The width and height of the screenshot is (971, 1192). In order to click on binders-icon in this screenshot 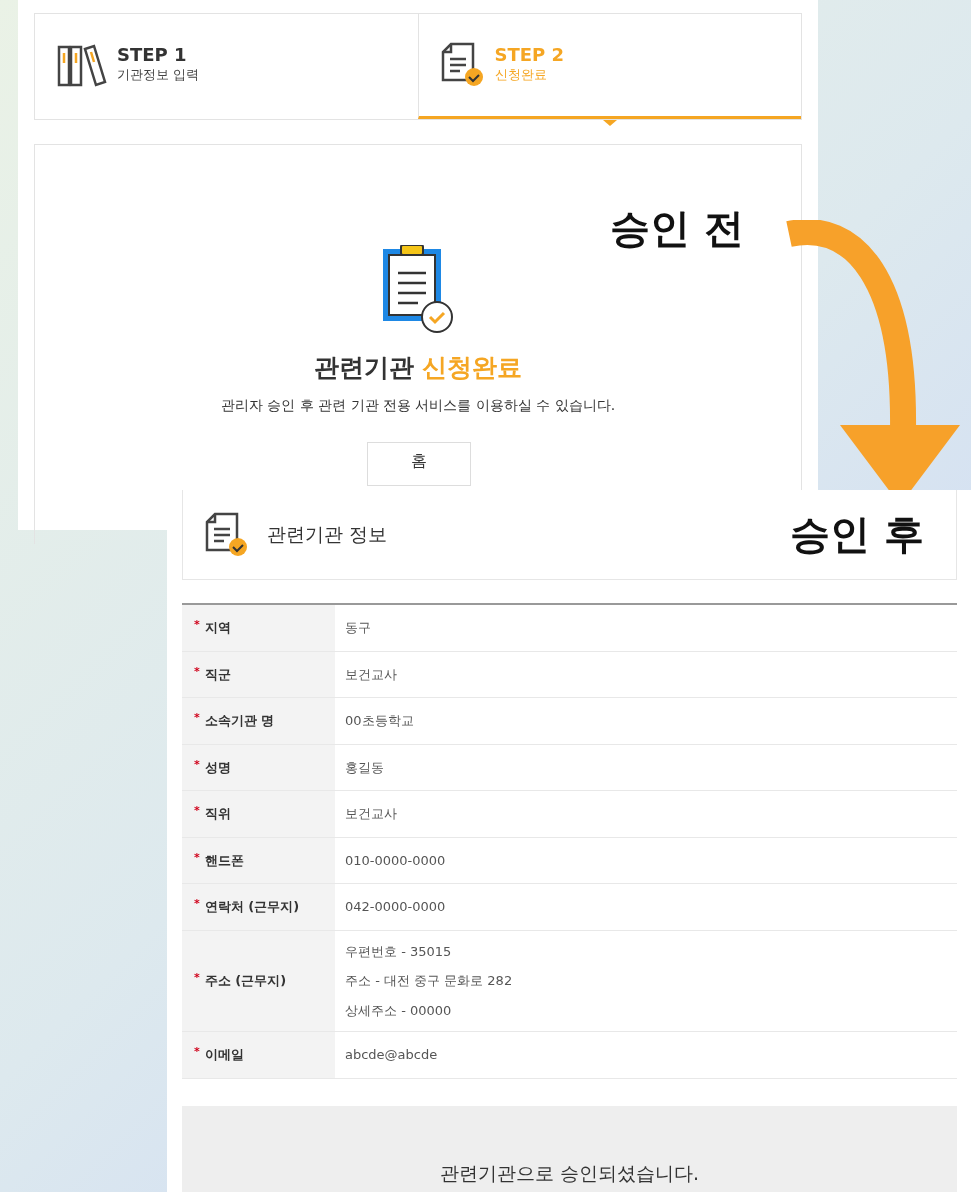, I will do `click(82, 65)`.